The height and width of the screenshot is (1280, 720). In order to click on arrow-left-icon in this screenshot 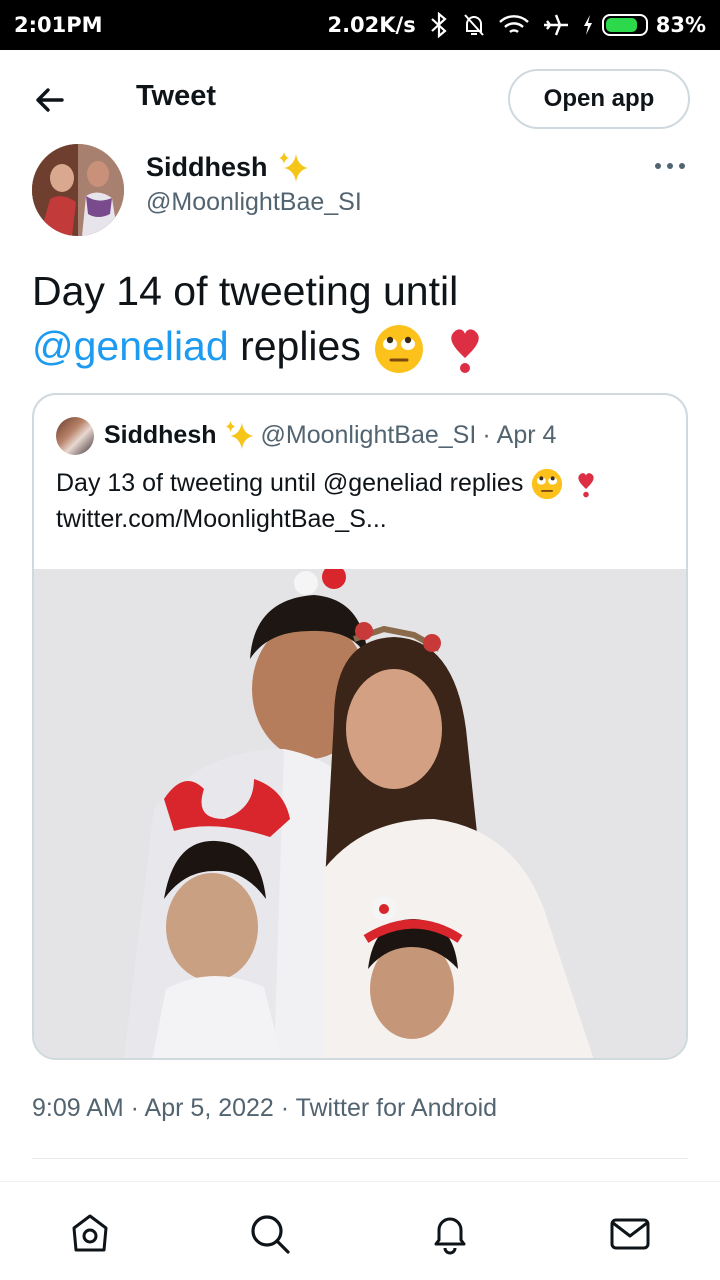, I will do `click(50, 100)`.